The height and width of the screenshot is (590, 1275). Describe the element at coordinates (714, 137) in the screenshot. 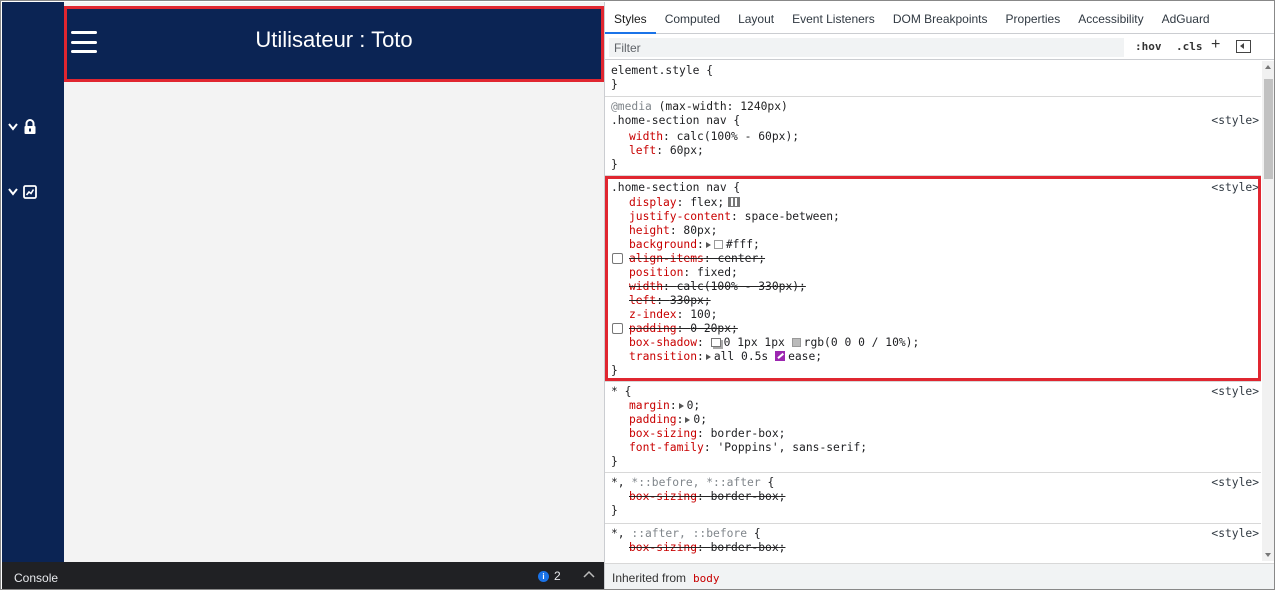

I see `declaration: width: calc(100% - 60px);` at that location.